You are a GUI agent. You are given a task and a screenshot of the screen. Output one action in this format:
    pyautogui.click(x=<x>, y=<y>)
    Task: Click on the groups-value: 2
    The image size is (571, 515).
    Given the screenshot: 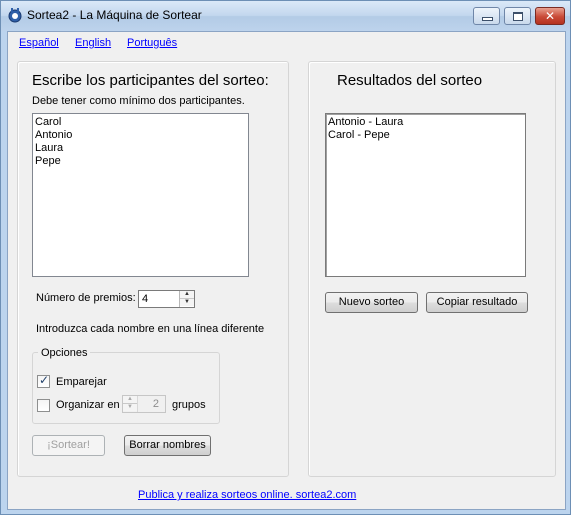 What is the action you would take?
    pyautogui.click(x=155, y=404)
    